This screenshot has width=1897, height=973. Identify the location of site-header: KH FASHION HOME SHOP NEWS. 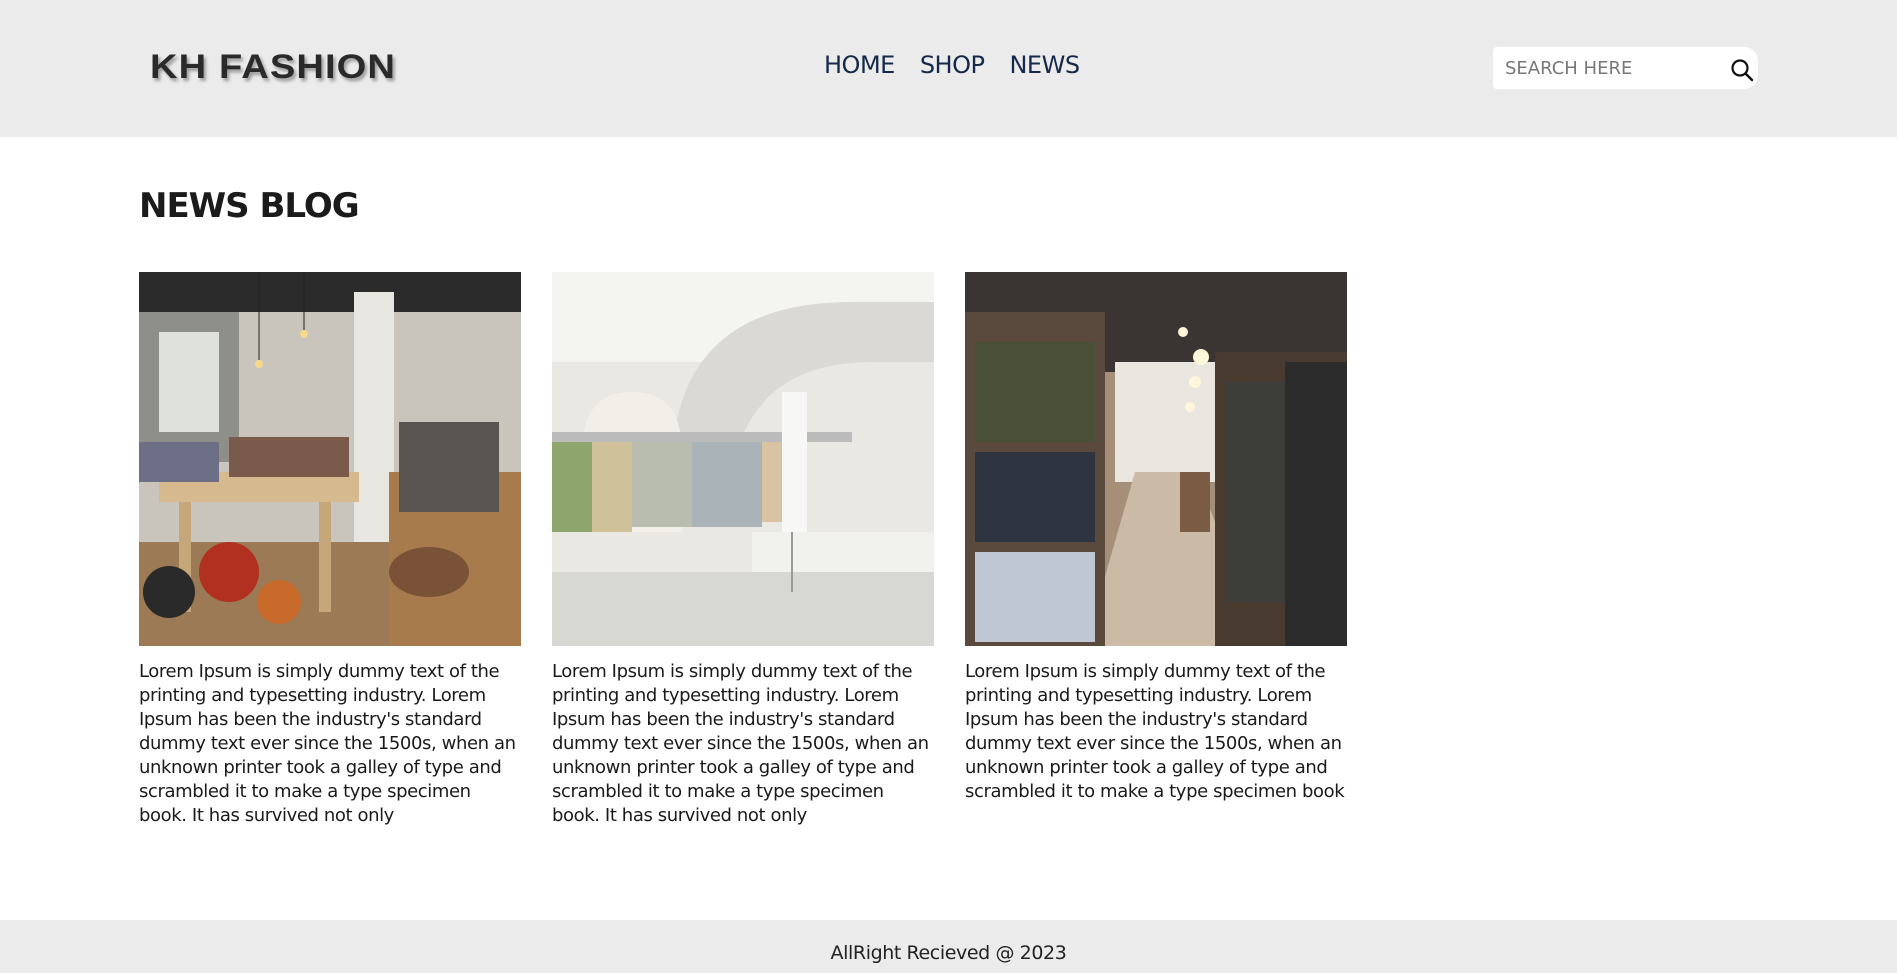
(948, 68).